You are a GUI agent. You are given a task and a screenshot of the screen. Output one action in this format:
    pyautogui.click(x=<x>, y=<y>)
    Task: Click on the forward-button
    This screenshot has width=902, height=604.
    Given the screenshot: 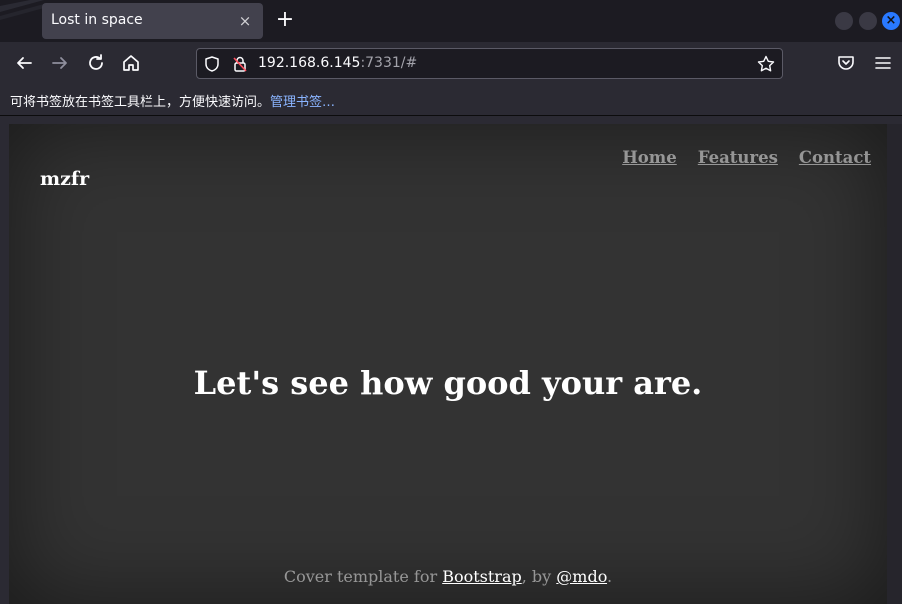 What is the action you would take?
    pyautogui.click(x=60, y=63)
    